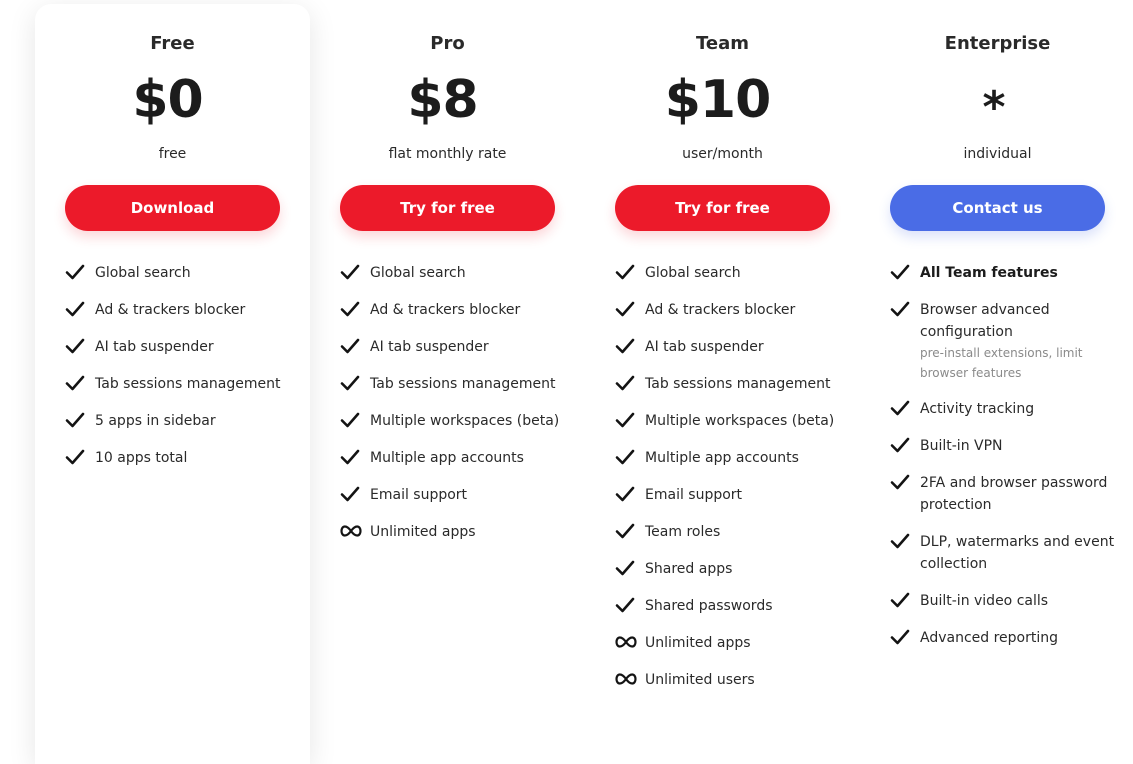 This screenshot has height=764, width=1133. Describe the element at coordinates (740, 421) in the screenshot. I see `feature-label: Multiple workspaces (beta)` at that location.